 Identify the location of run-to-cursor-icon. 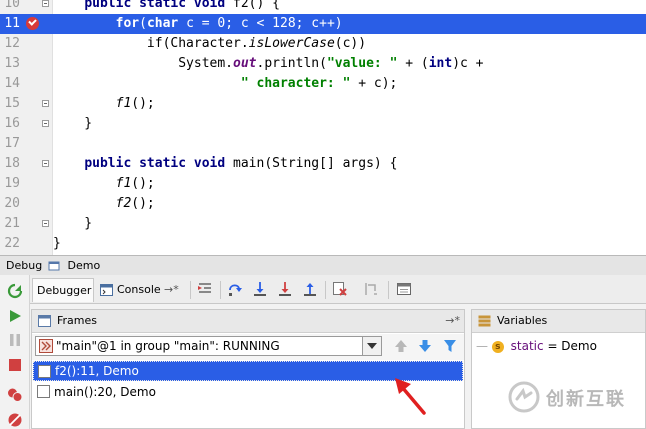
(371, 289).